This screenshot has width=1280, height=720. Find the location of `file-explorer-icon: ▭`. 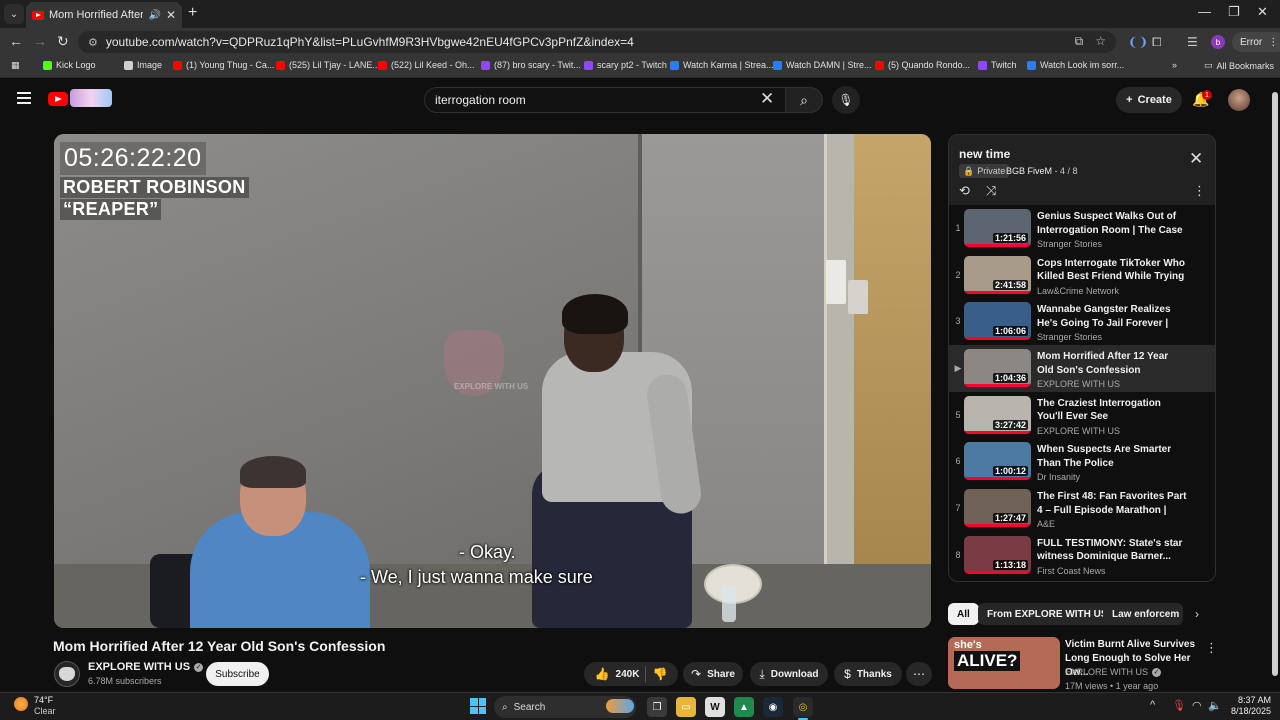

file-explorer-icon: ▭ is located at coordinates (686, 707).